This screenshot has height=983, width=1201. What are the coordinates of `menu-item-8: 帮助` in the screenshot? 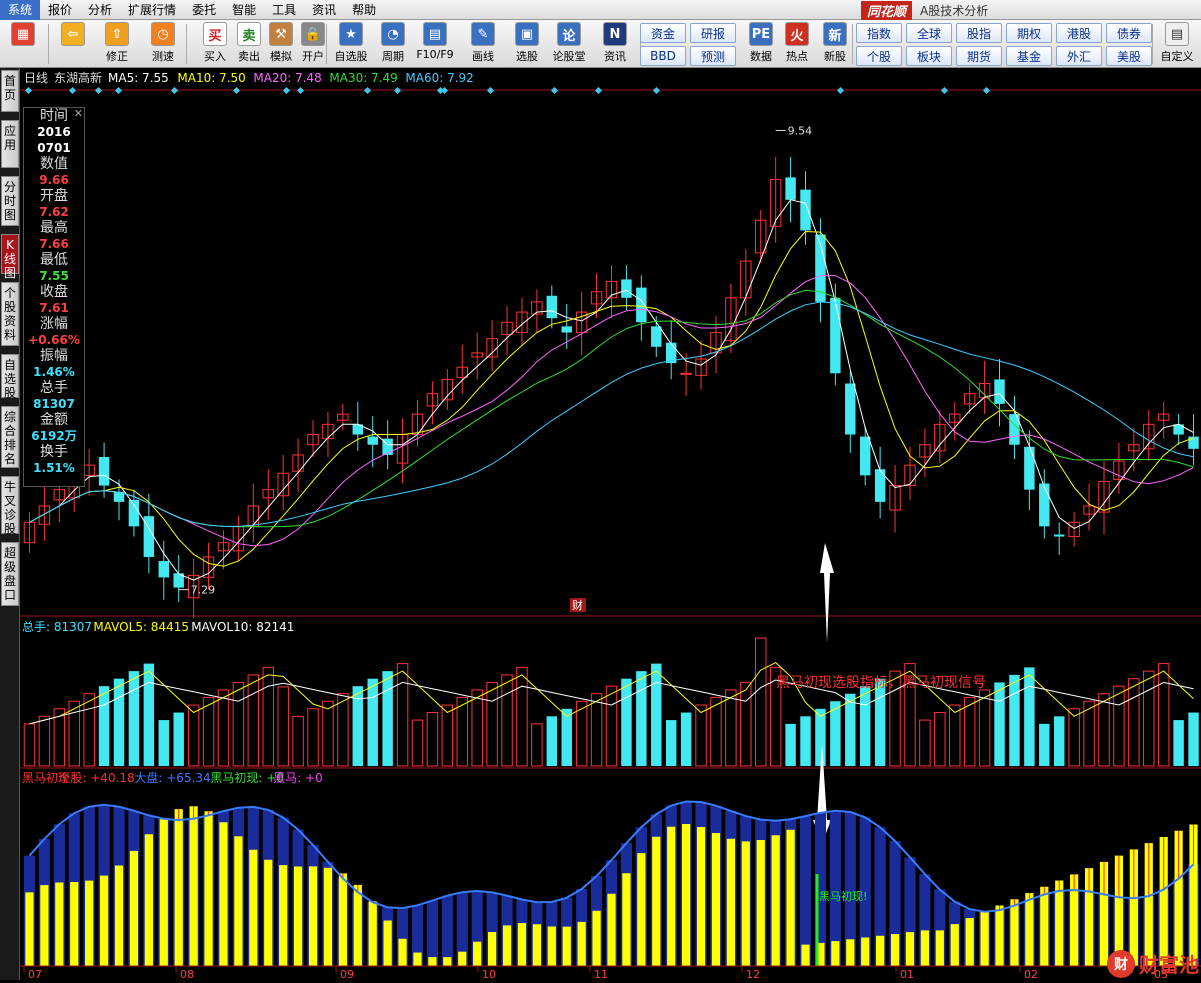 It's located at (364, 10).